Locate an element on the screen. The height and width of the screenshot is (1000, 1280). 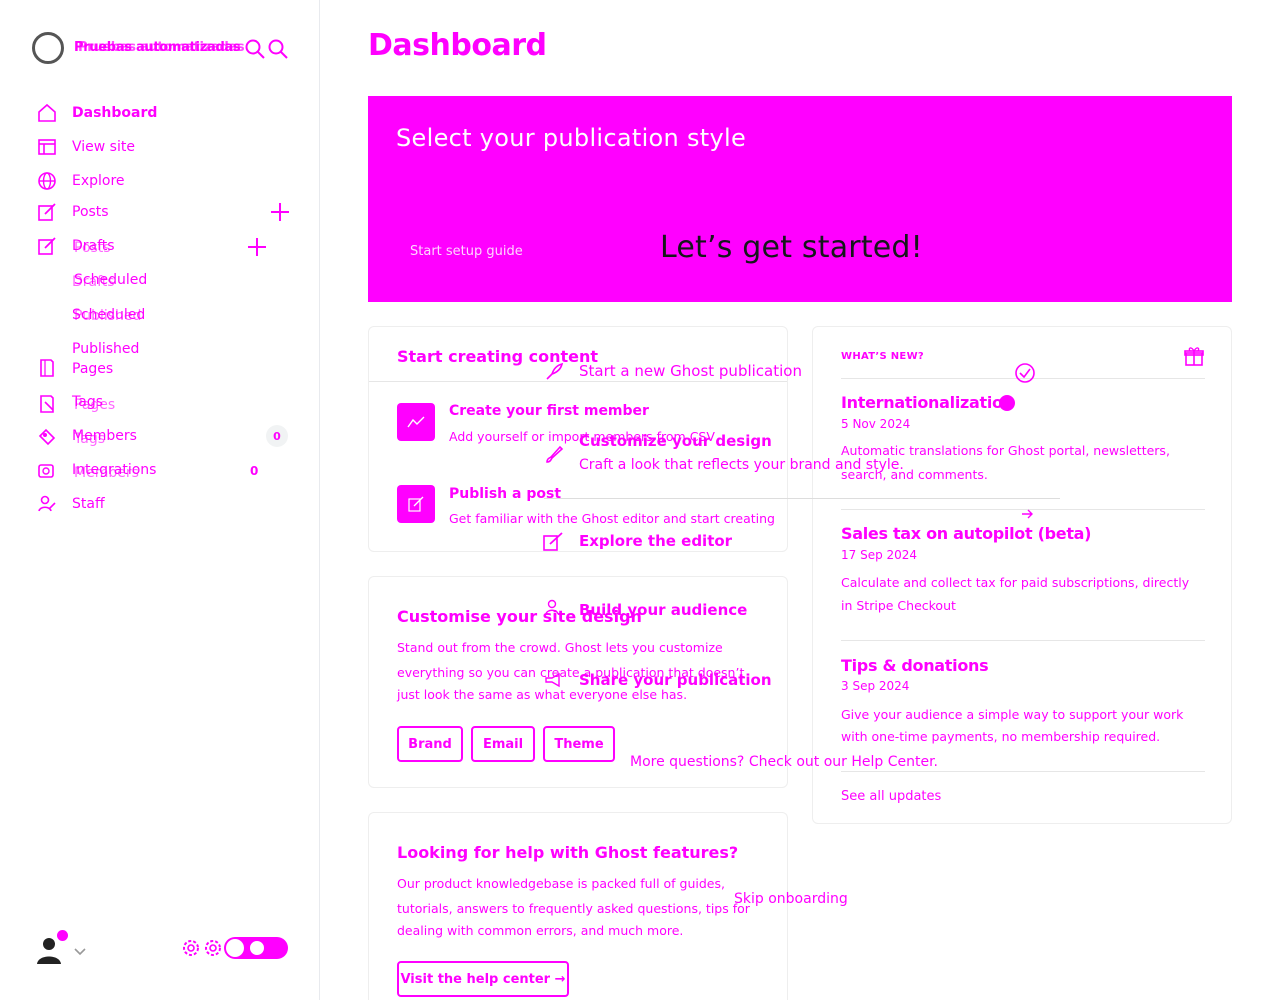
update-title-link: Internationalization is located at coordinates (927, 402).